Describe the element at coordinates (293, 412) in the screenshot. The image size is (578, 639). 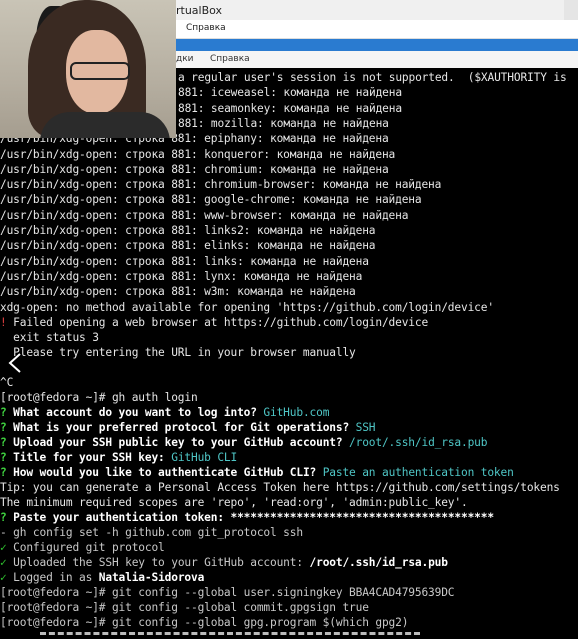
I see `q1-answer: GitHub.com` at that location.